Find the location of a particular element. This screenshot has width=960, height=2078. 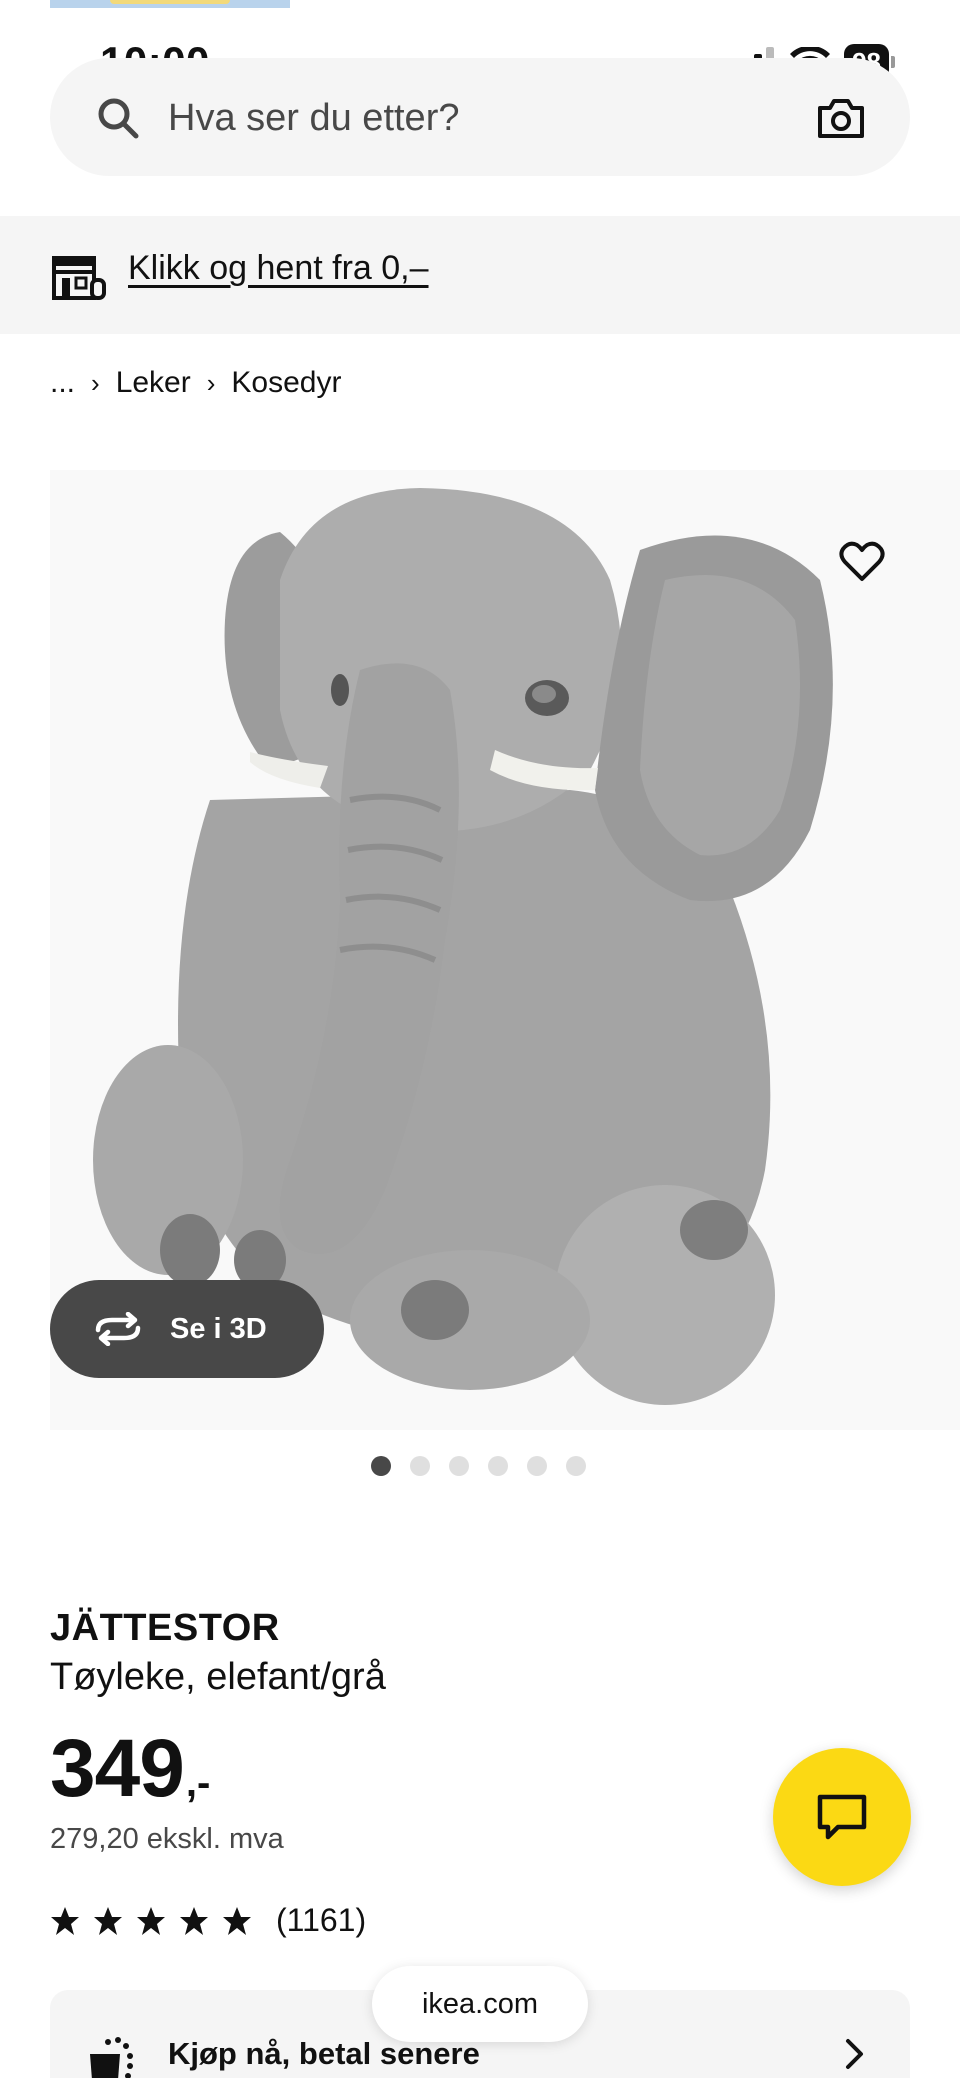

breadcrumb-item-kosedyr: Kosedyr is located at coordinates (286, 383).